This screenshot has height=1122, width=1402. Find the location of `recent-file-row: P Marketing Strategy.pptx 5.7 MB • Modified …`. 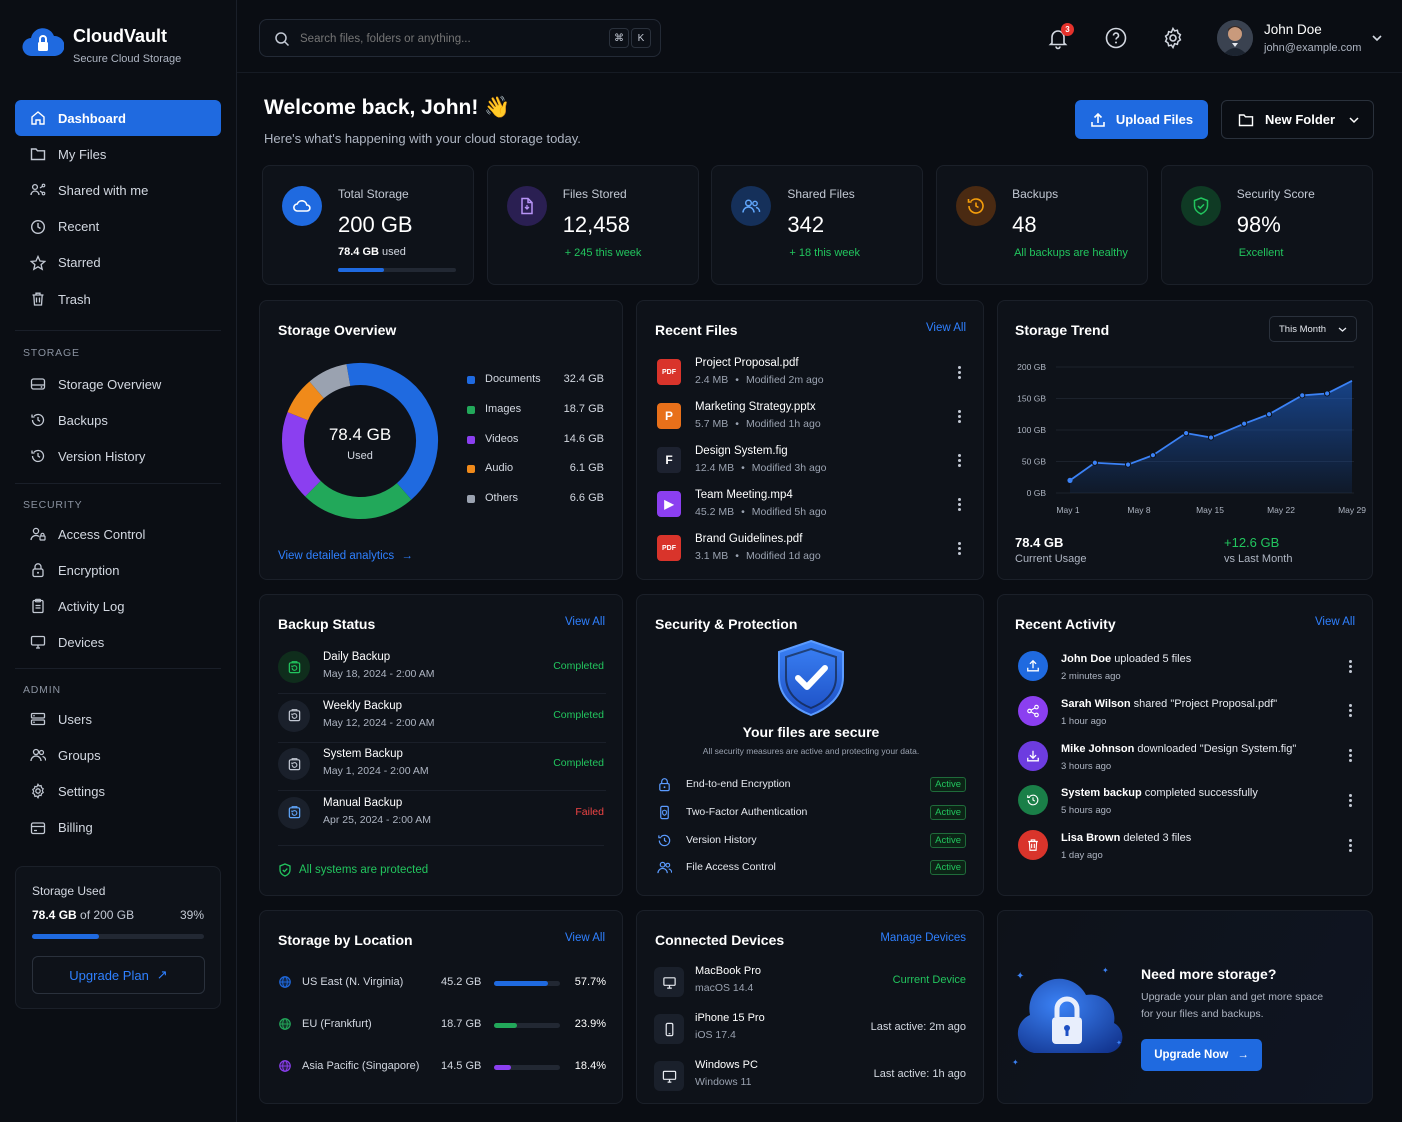

recent-file-row: P Marketing Strategy.pptx 5.7 MB • Modified … is located at coordinates (811, 421).